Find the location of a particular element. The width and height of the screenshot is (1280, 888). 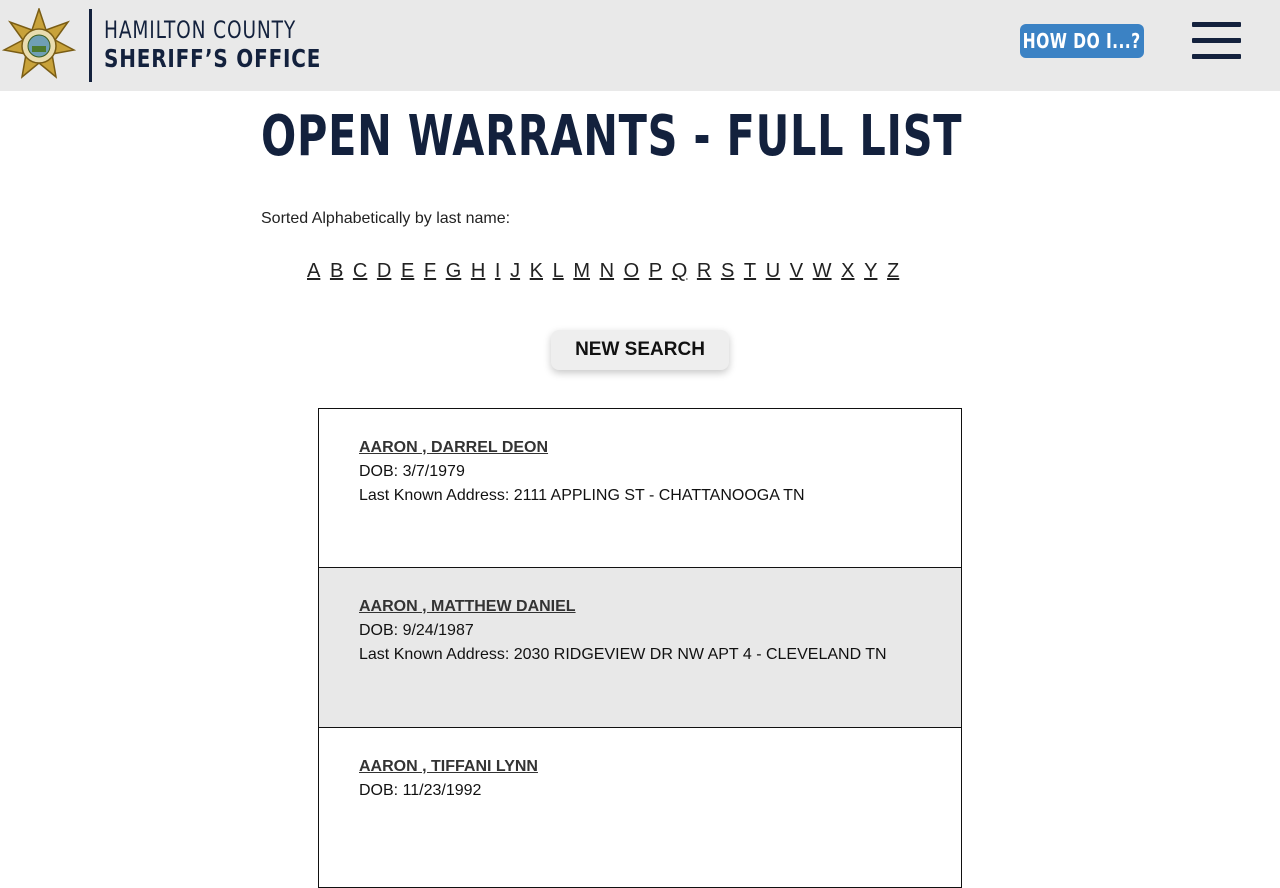

brand-divider is located at coordinates (90, 45).